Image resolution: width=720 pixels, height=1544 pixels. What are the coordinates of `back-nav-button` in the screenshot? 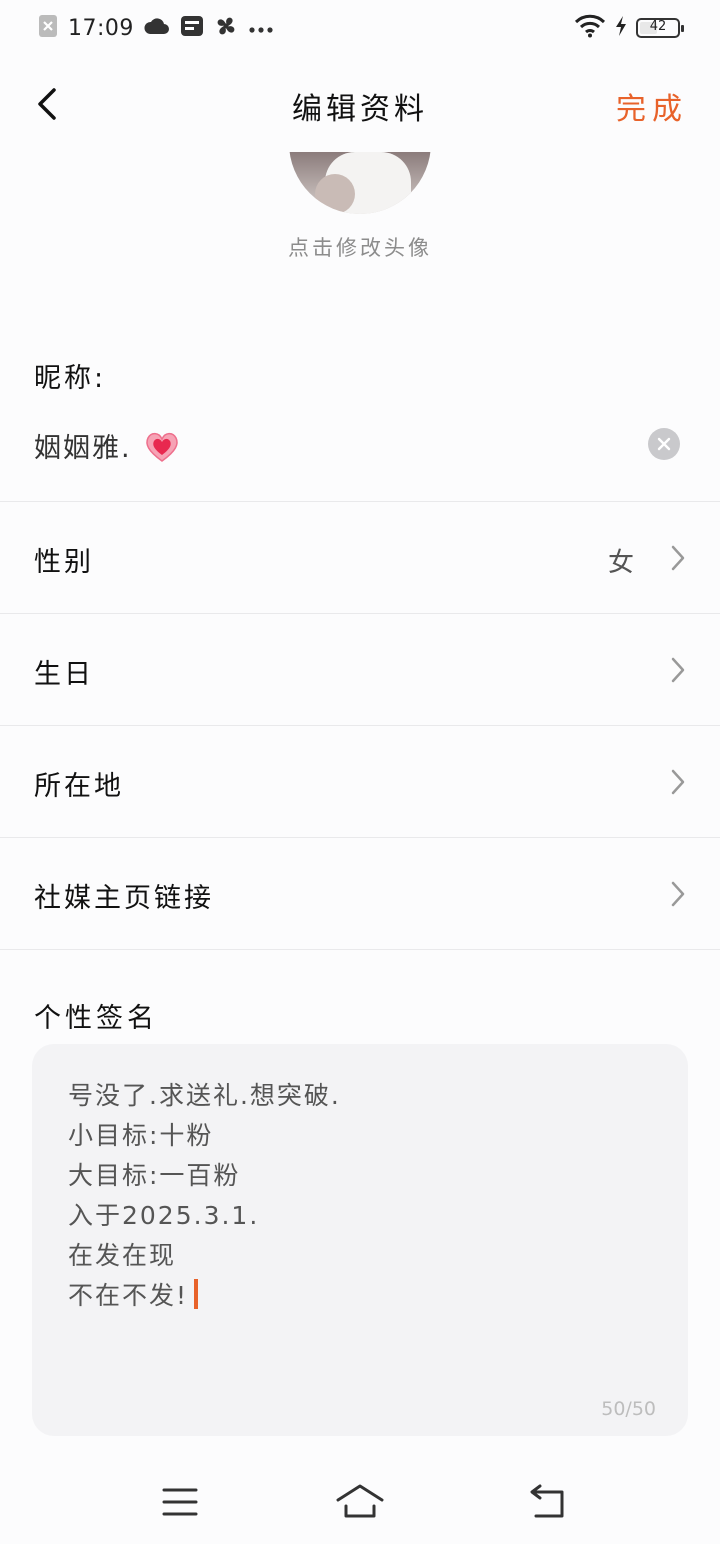 It's located at (548, 1502).